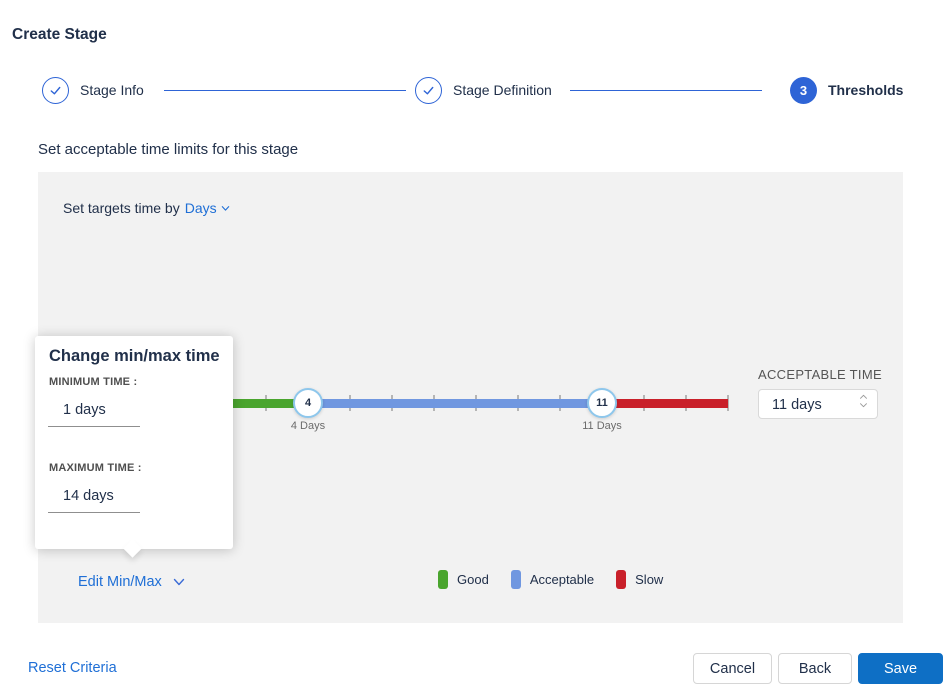 The image size is (943, 699). I want to click on minimum-time-field, so click(94, 410).